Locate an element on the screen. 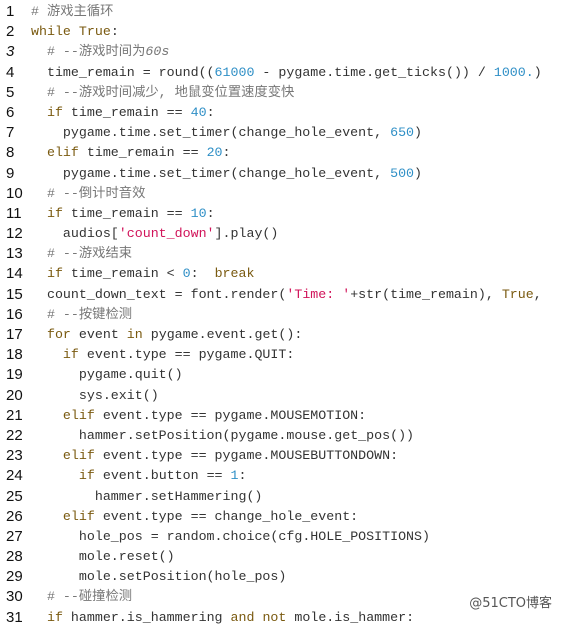 This screenshot has width=564, height=628. code-token: hammer.is_hammering is located at coordinates (146, 617).